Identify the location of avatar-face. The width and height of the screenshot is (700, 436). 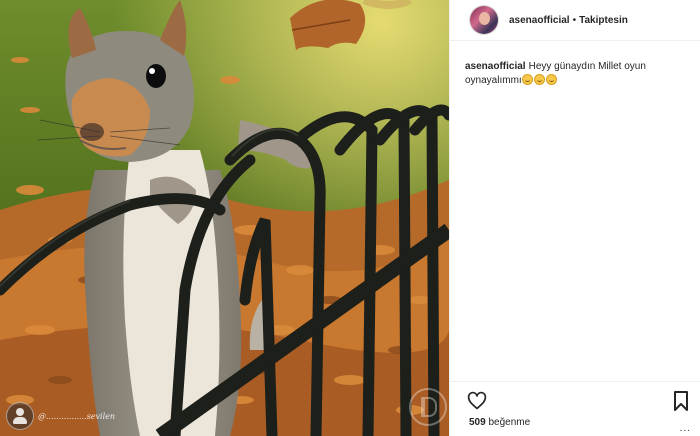
(484, 18).